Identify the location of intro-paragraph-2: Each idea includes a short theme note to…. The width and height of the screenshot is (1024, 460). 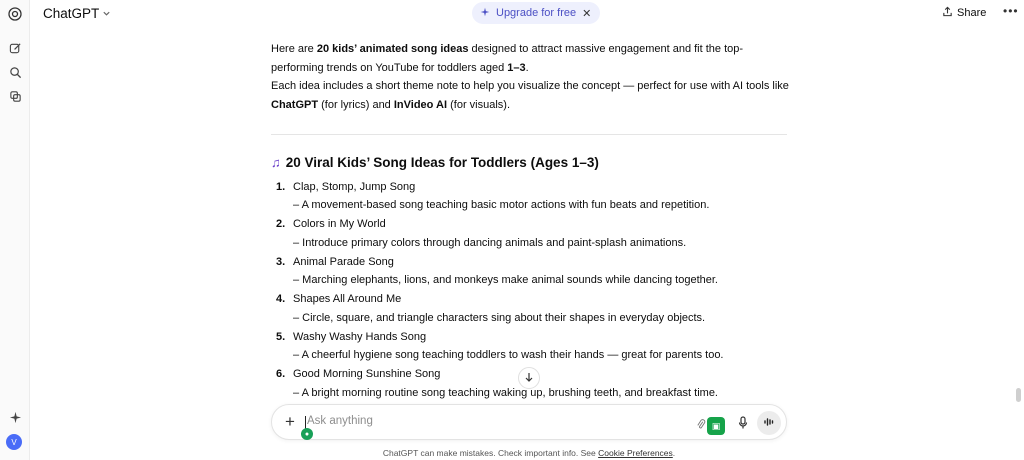
(530, 95).